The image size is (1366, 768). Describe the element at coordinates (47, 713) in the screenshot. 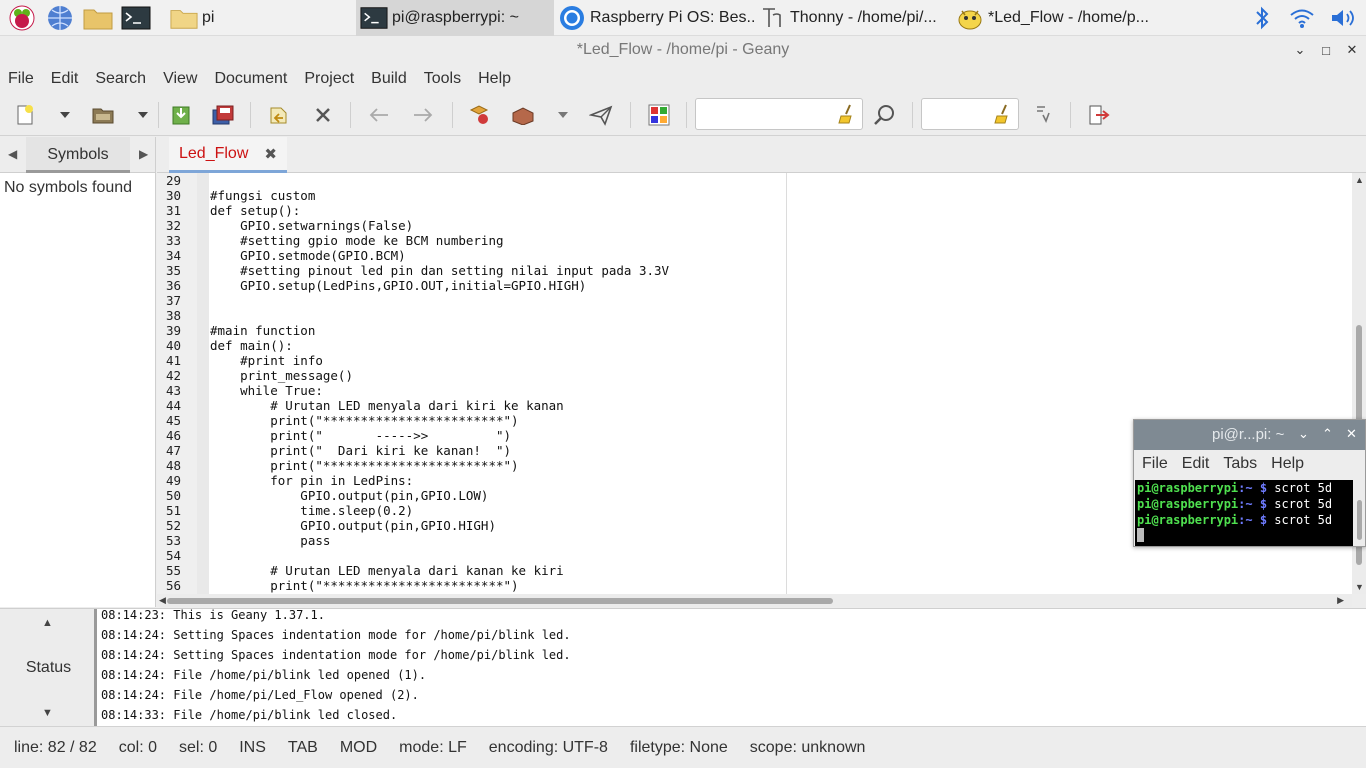

I see `message-tab-down-icon: ▼` at that location.